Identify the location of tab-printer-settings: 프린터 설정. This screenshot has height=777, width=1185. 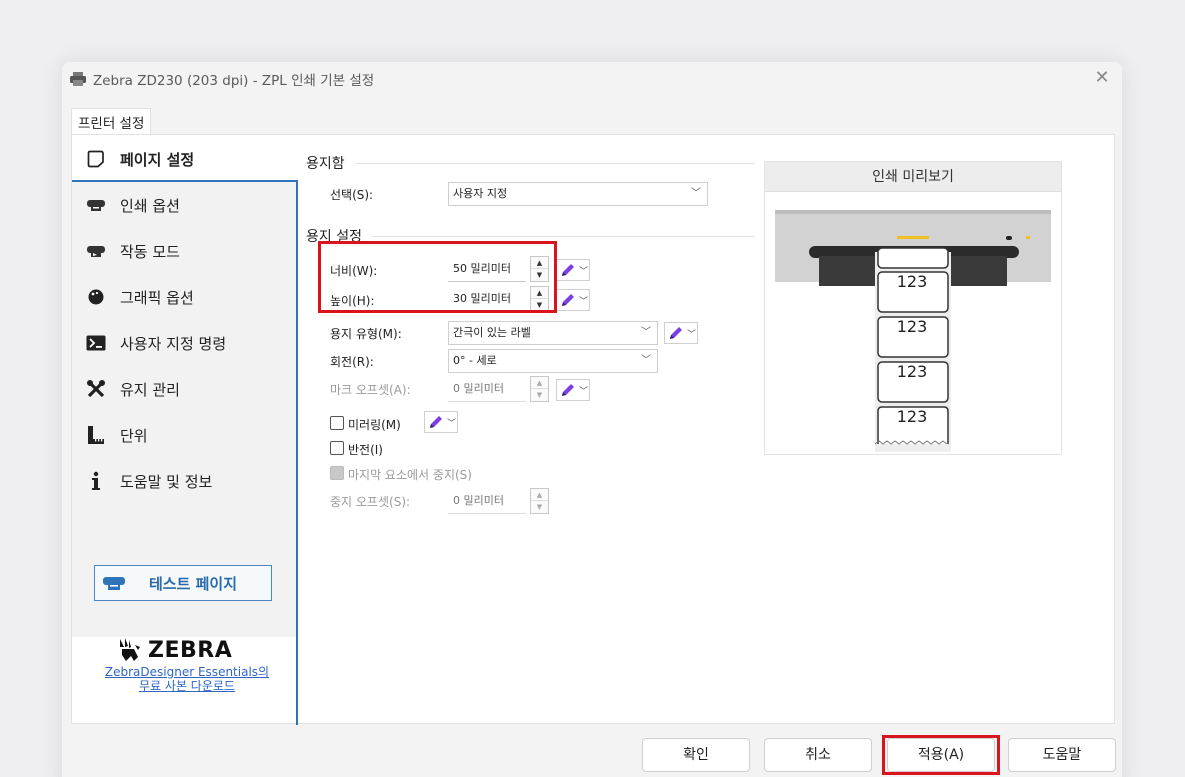
(111, 121).